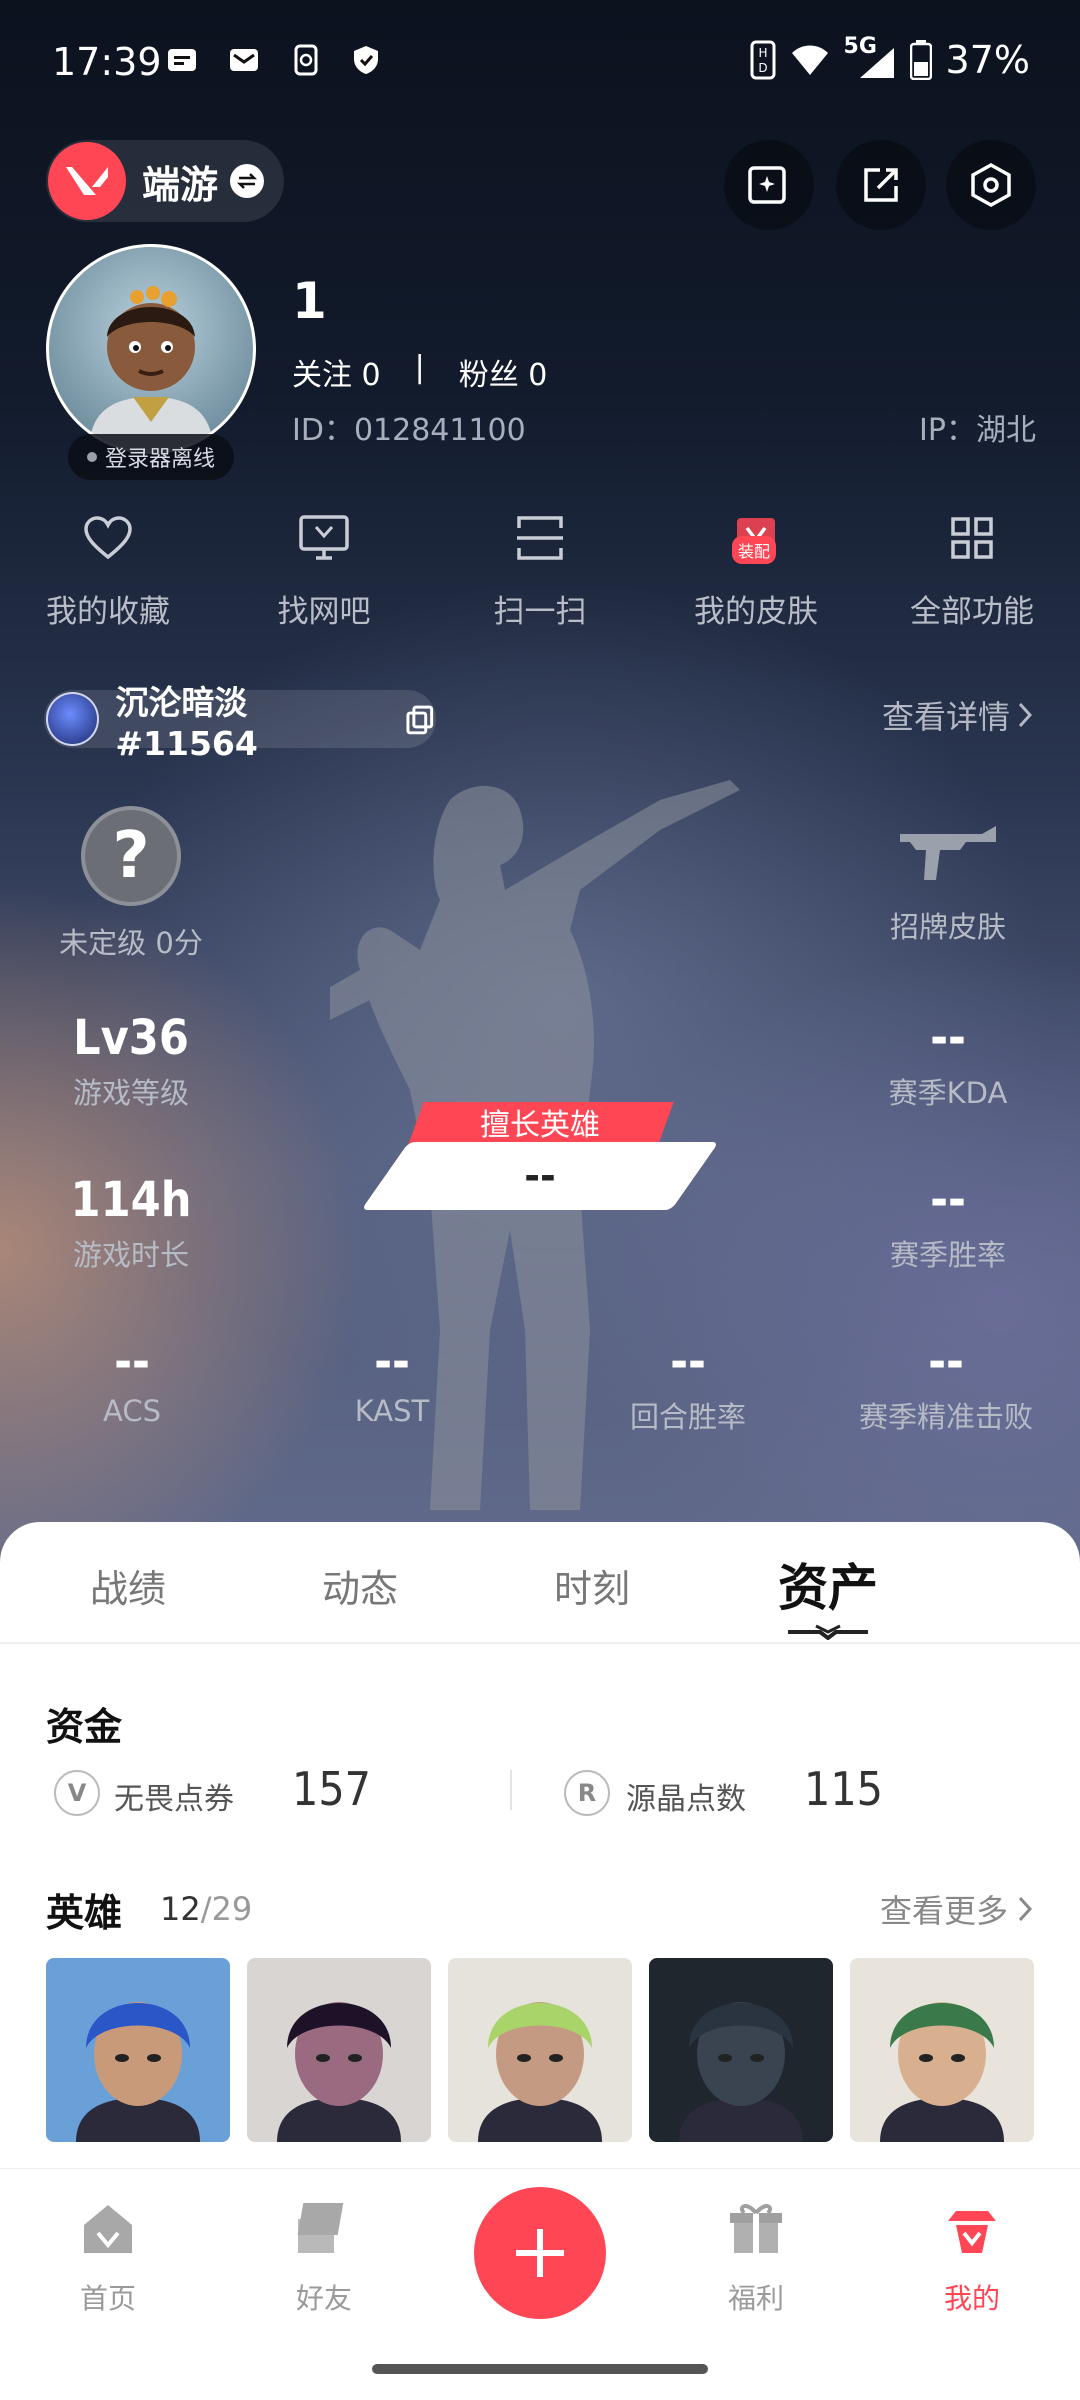  I want to click on agent-portrait-neon, so click(138, 2050).